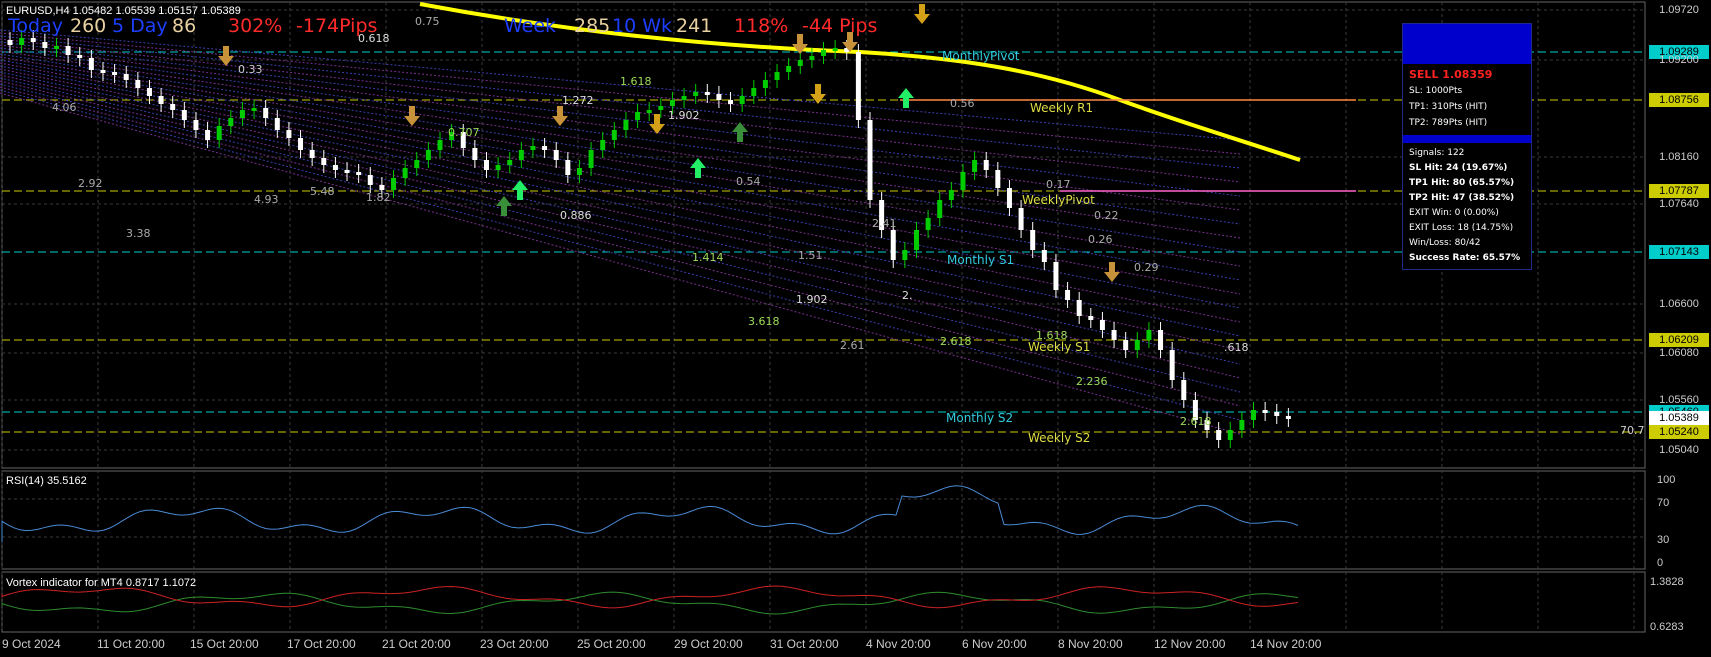 This screenshot has height=657, width=1711. What do you see at coordinates (1666, 480) in the screenshot?
I see `rsi-tick-100: 100` at bounding box center [1666, 480].